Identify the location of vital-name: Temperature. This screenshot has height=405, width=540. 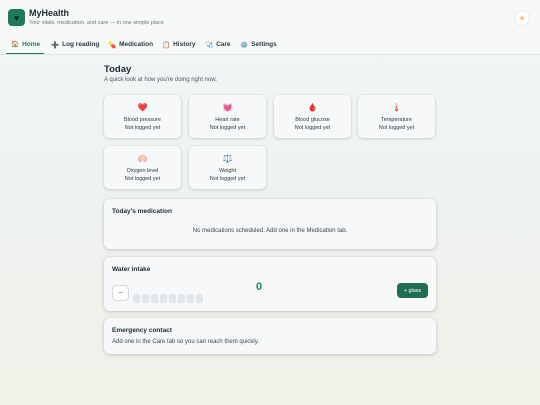
(396, 120).